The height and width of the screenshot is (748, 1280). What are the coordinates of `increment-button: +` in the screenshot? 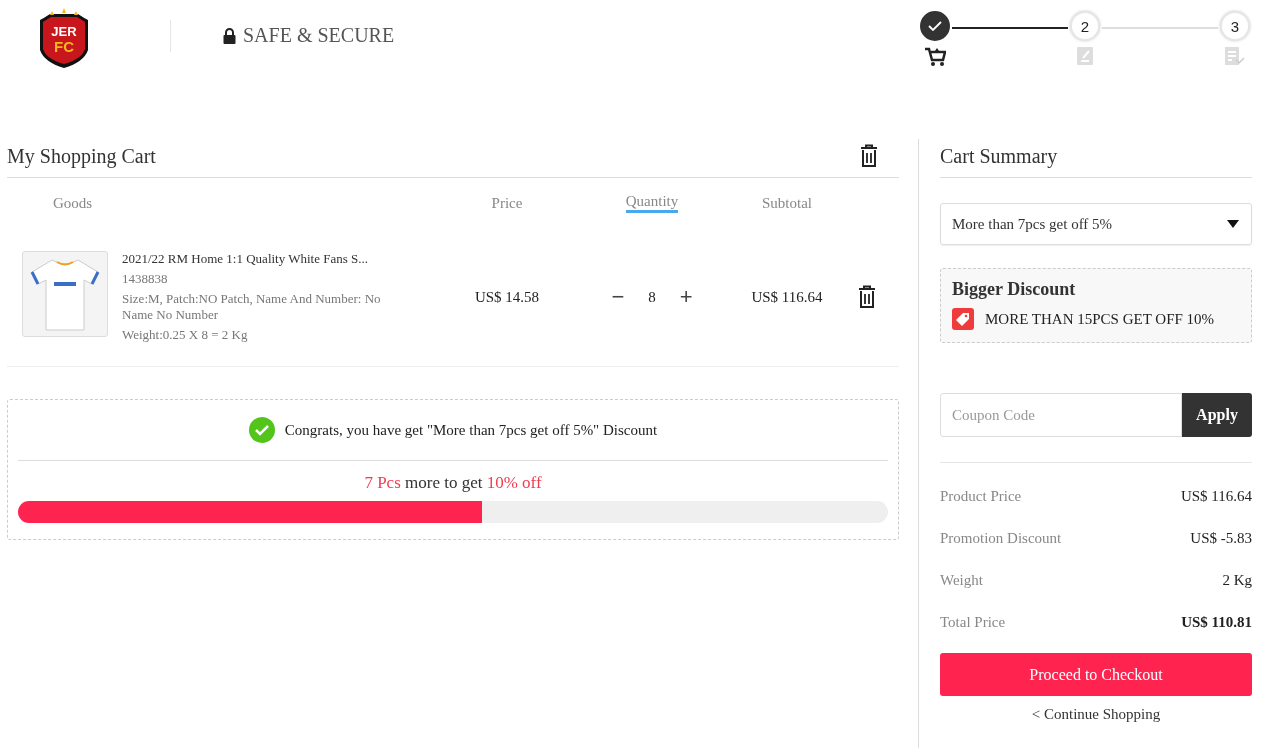 It's located at (686, 297).